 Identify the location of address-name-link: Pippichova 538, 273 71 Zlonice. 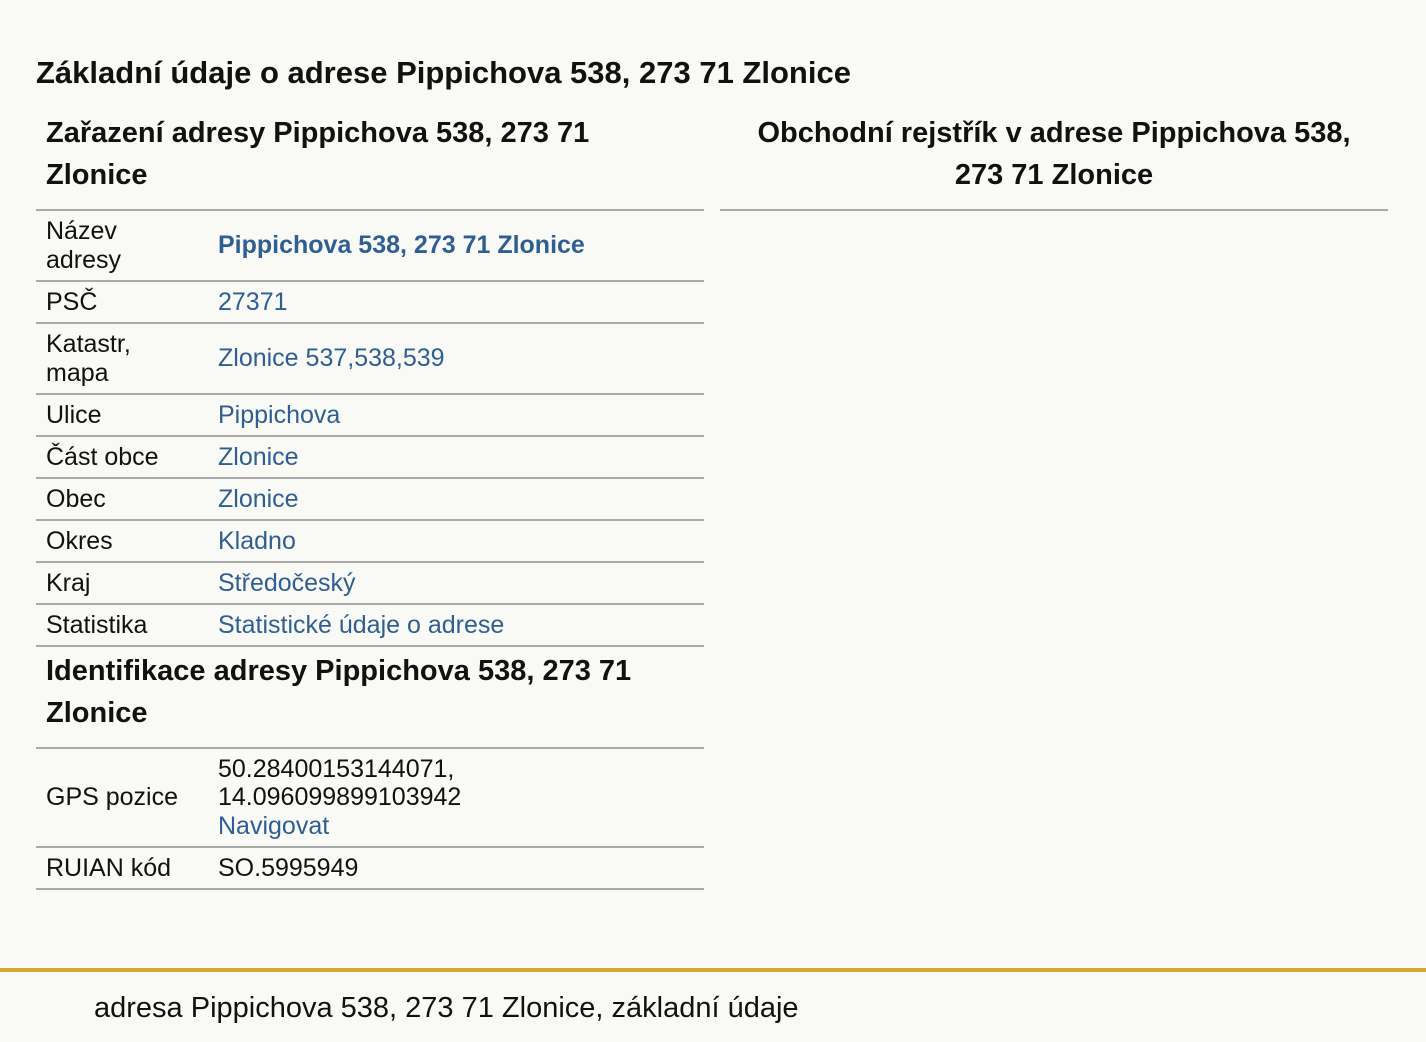
(401, 245).